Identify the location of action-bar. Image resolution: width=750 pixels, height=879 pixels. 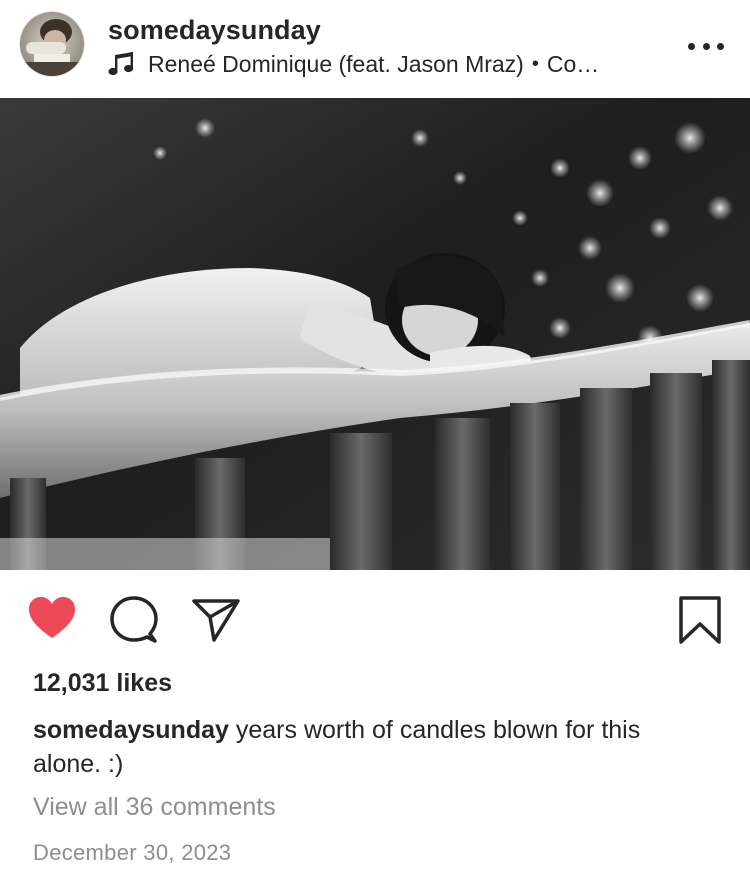
(375, 622).